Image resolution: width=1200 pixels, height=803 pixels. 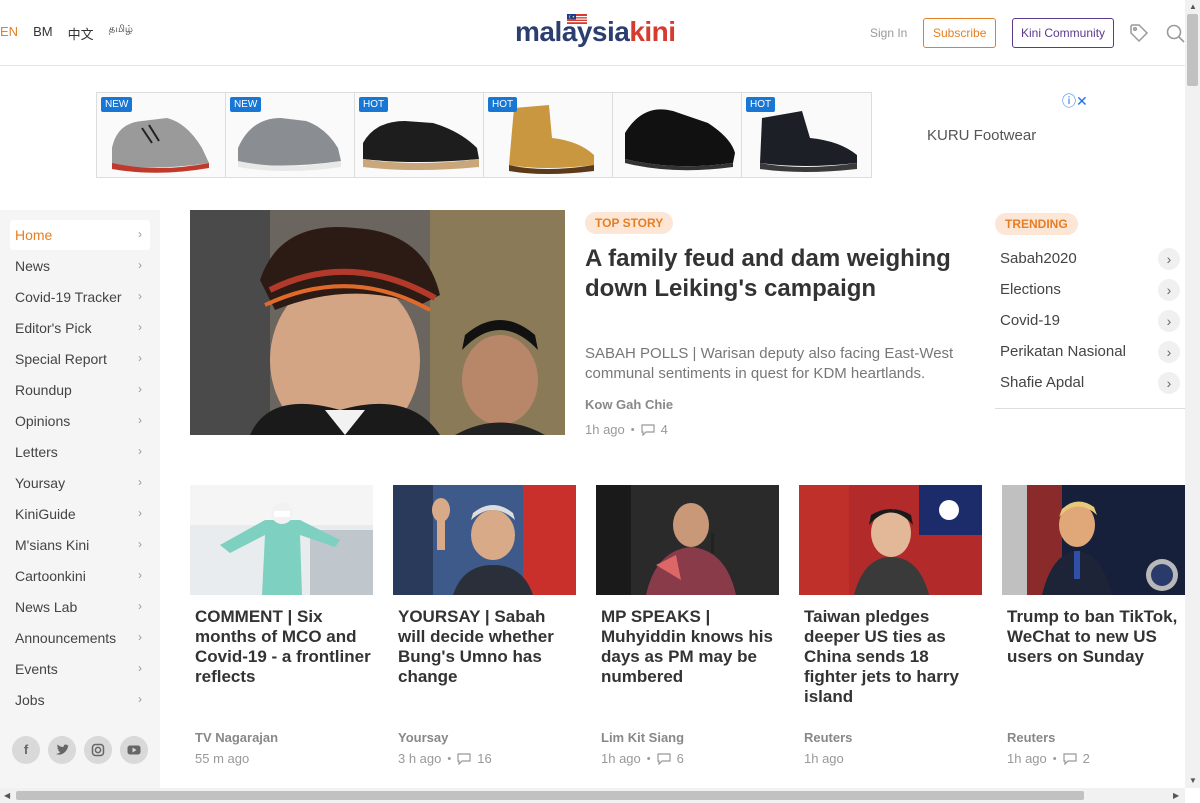 What do you see at coordinates (7, 795) in the screenshot?
I see `scroll-left-arrow-icon: ◀` at bounding box center [7, 795].